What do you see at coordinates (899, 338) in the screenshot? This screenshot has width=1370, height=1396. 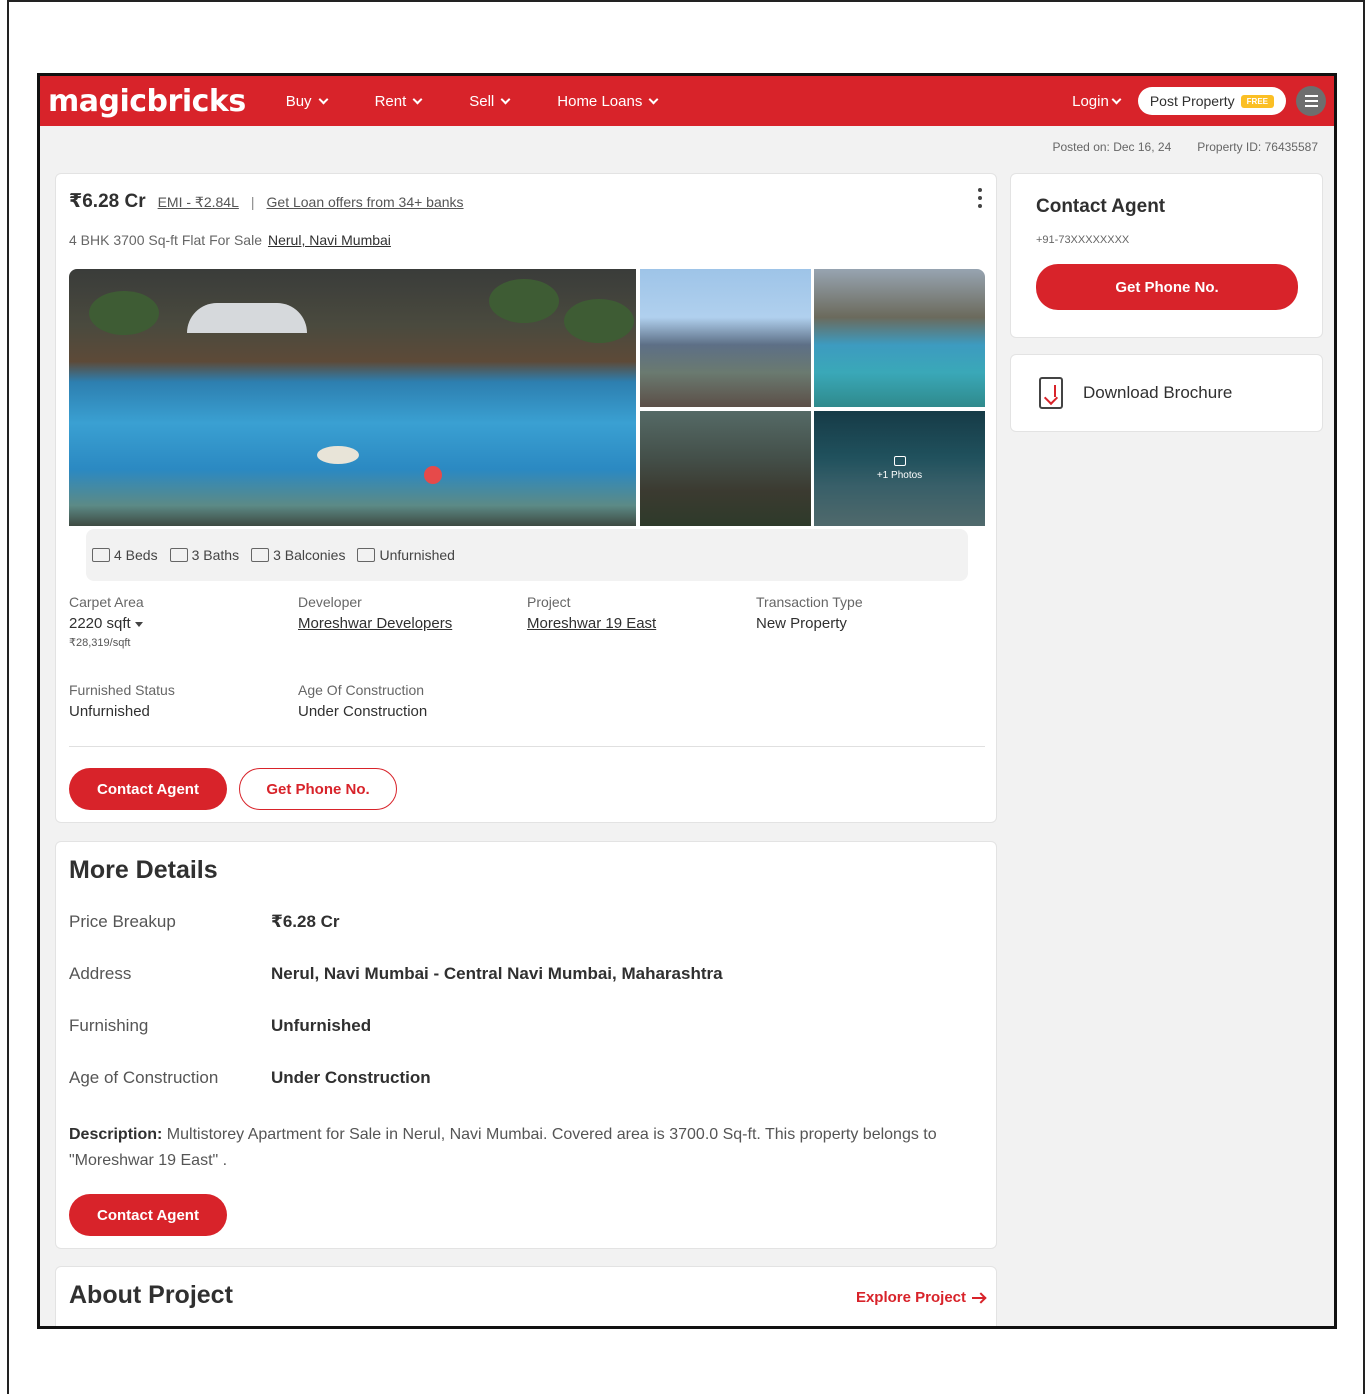 I see `photo-rooftop-pool` at bounding box center [899, 338].